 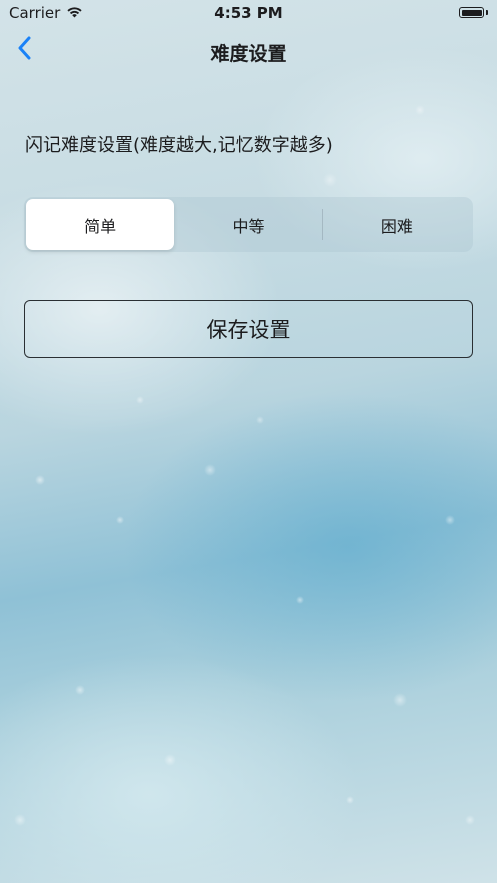 I want to click on battery-fill, so click(x=471, y=12).